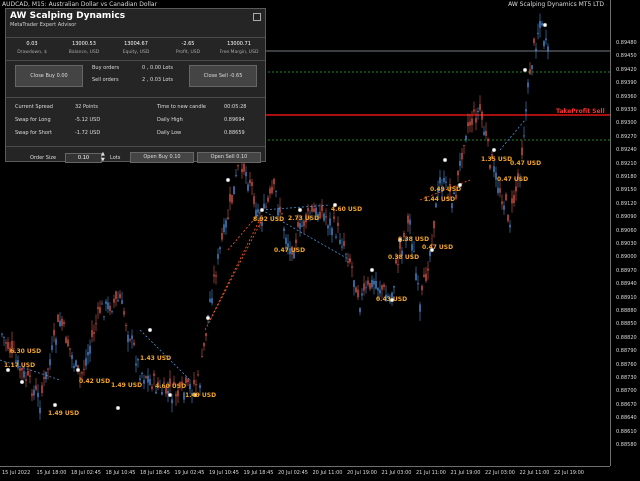 This screenshot has width=640, height=481. I want to click on time-tick-label: 21 Jul 03:00, so click(396, 473).